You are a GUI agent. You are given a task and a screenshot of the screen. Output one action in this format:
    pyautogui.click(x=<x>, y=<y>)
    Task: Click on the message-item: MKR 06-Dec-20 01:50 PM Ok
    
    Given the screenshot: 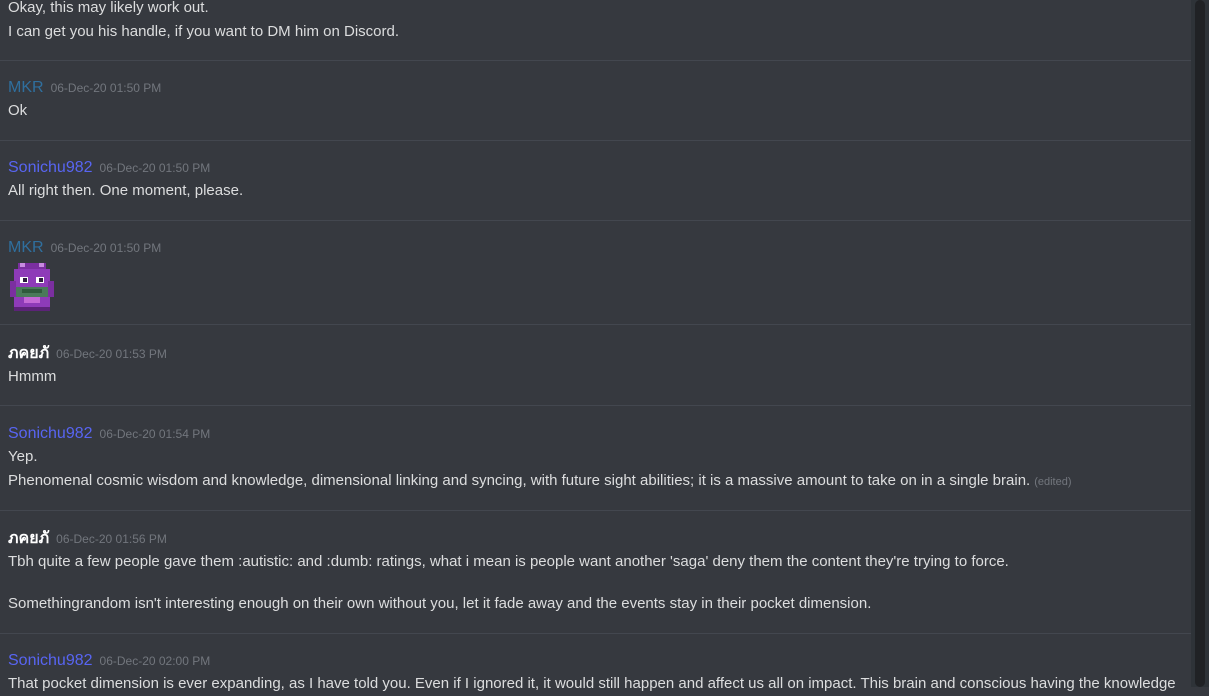 What is the action you would take?
    pyautogui.click(x=599, y=100)
    